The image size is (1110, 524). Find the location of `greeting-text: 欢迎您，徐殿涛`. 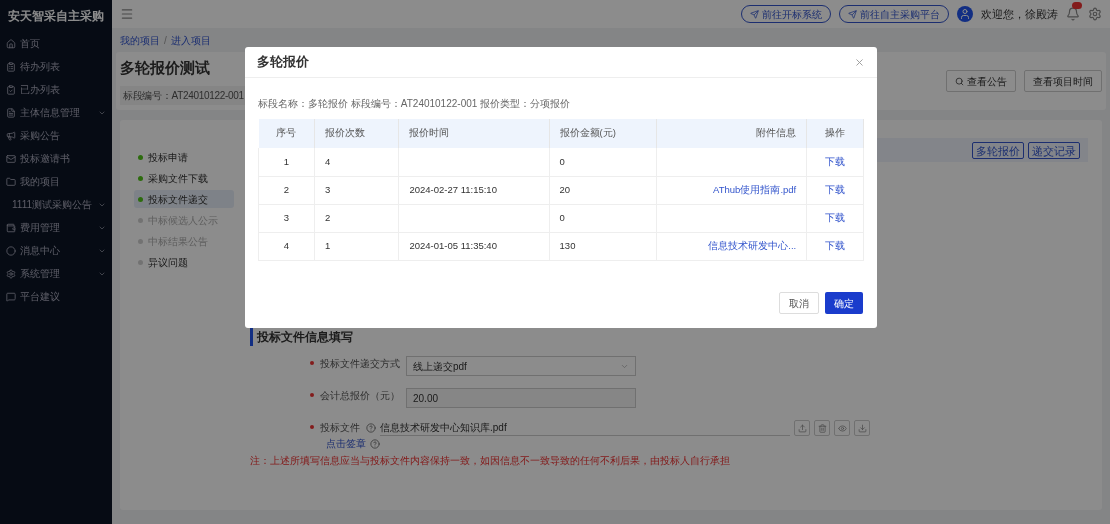

greeting-text: 欢迎您，徐殿涛 is located at coordinates (1019, 14).